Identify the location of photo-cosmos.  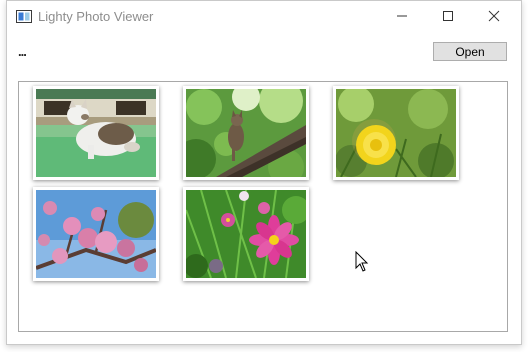
(246, 234).